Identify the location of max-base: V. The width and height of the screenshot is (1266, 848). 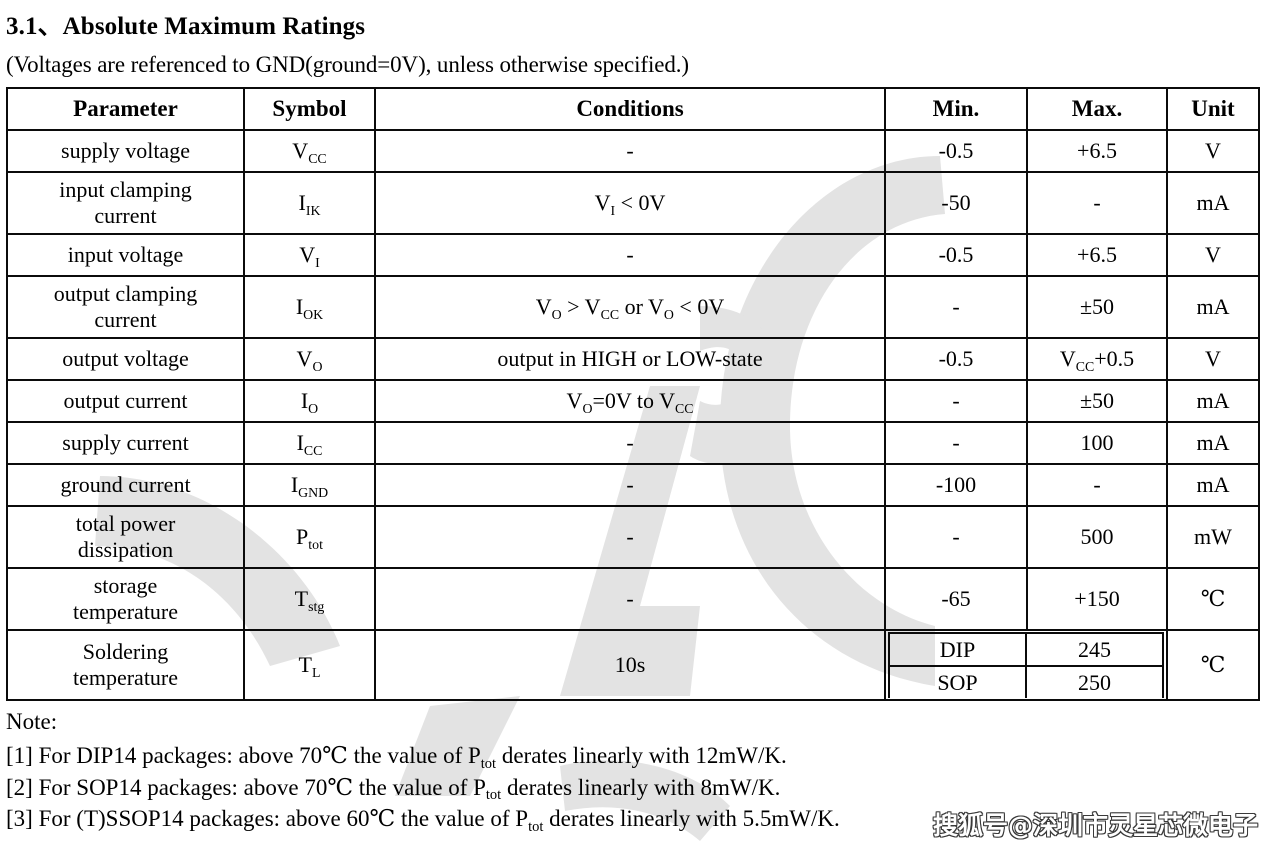
(1067, 359).